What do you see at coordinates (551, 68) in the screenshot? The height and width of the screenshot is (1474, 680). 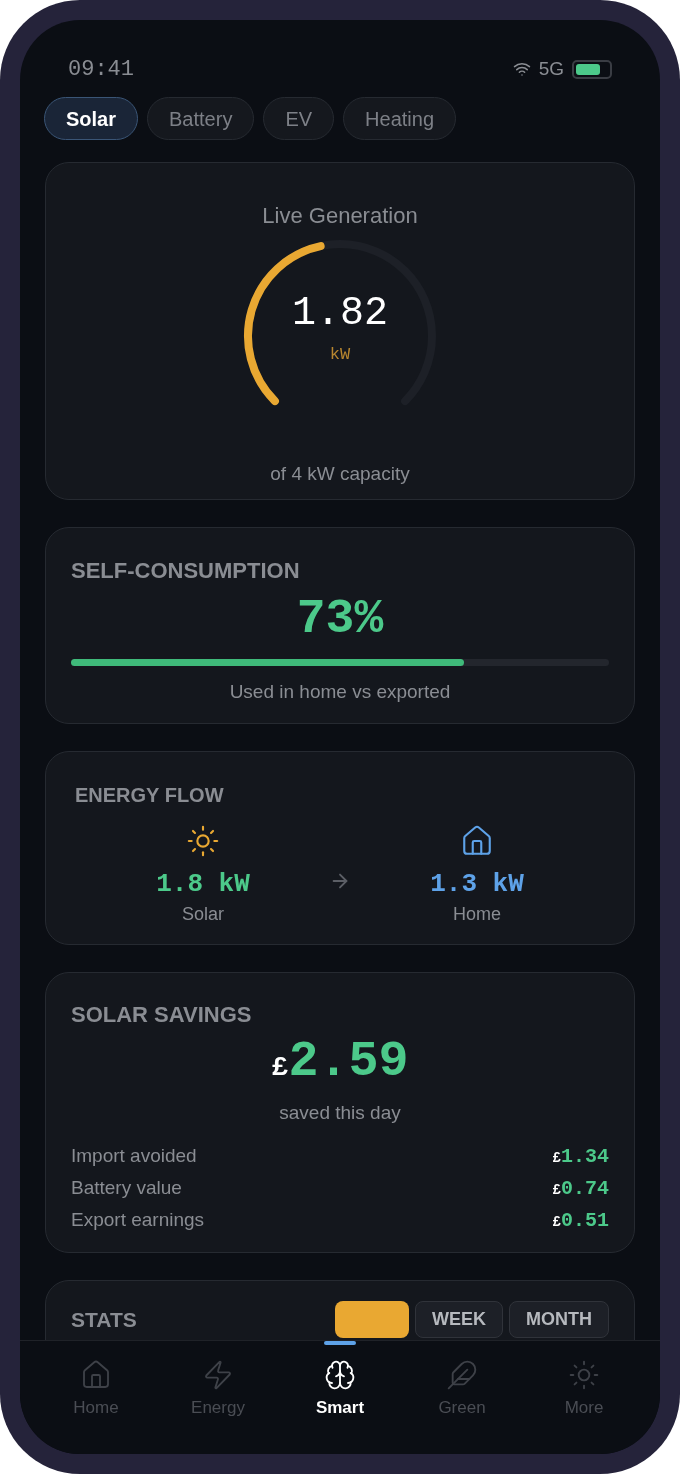 I see `network-label: 5G` at bounding box center [551, 68].